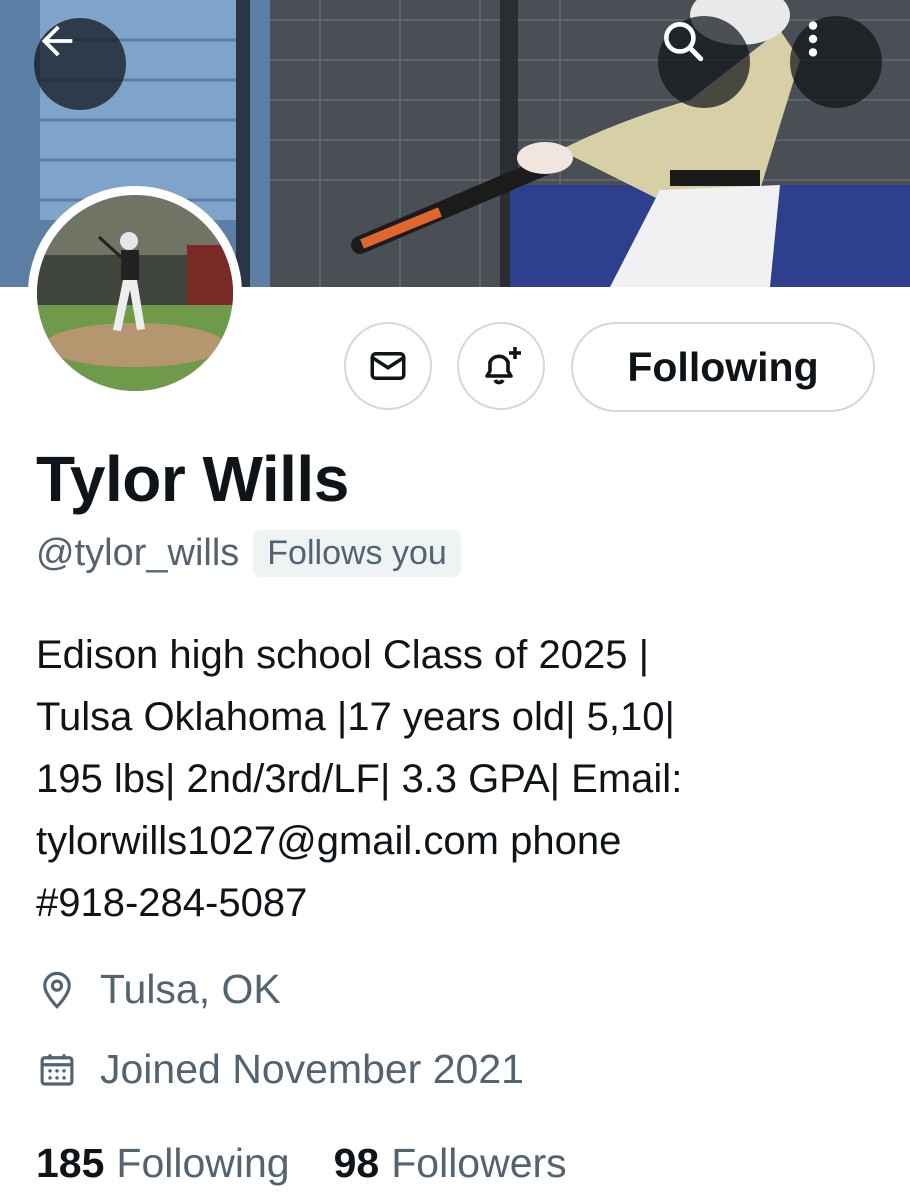 This screenshot has width=910, height=1200. I want to click on following-label: Following, so click(203, 1163).